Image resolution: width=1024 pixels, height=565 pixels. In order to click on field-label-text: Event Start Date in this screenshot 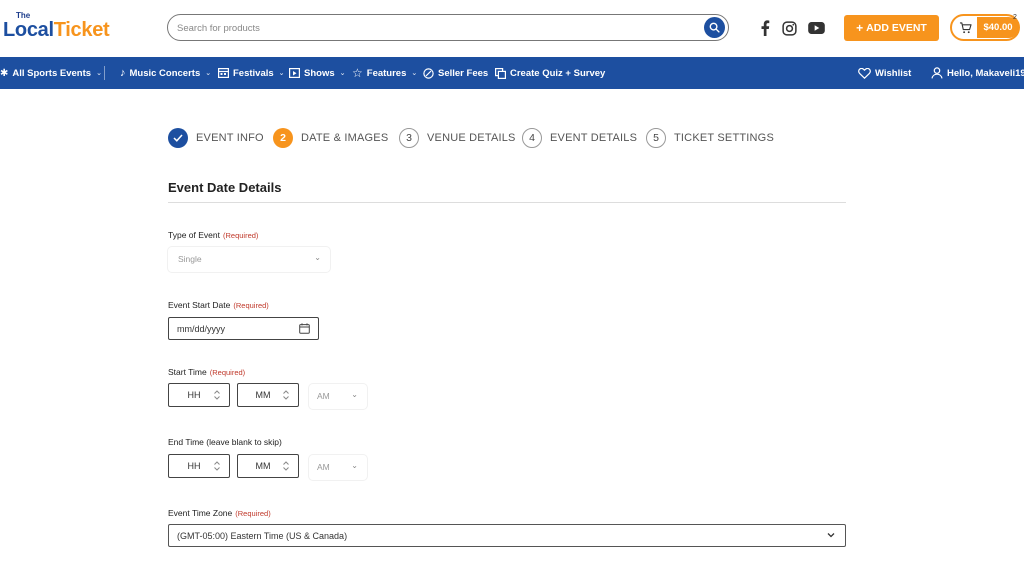, I will do `click(199, 305)`.